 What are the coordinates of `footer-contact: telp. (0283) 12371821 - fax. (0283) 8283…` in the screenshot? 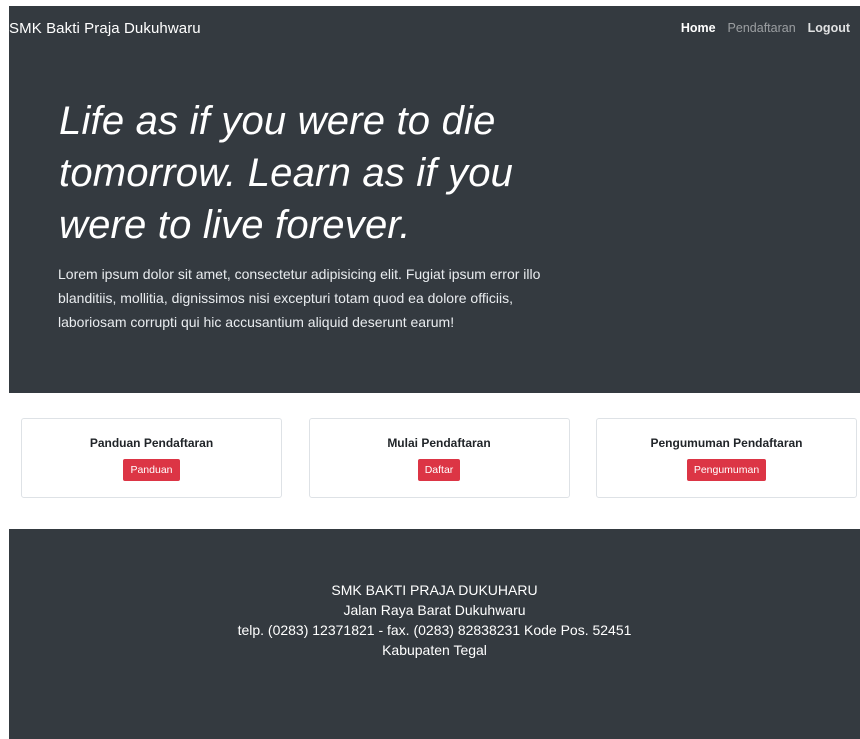 It's located at (434, 630).